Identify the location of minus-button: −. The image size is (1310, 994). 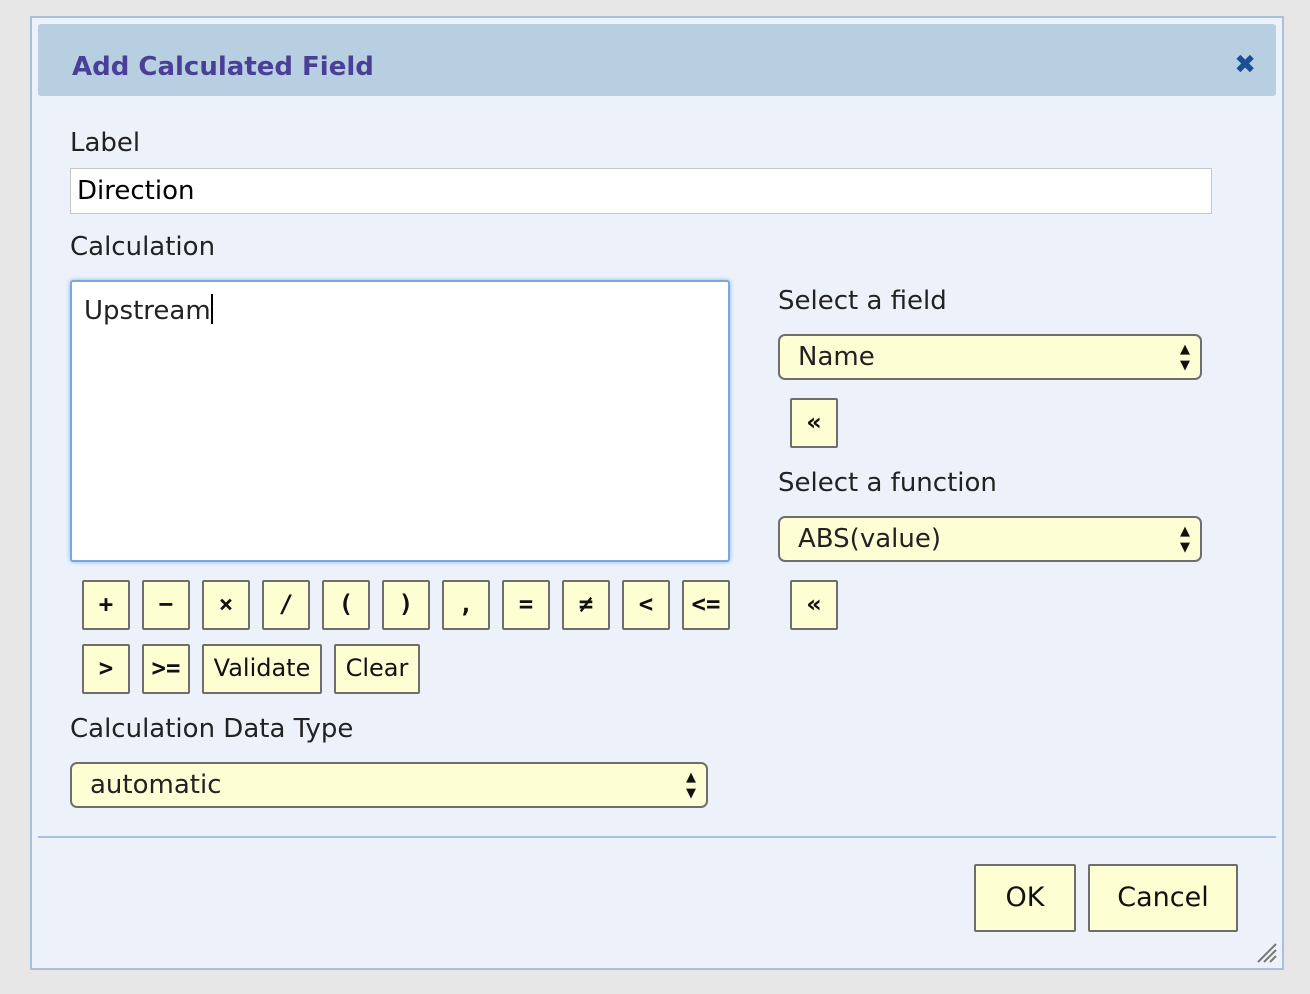
(166, 605).